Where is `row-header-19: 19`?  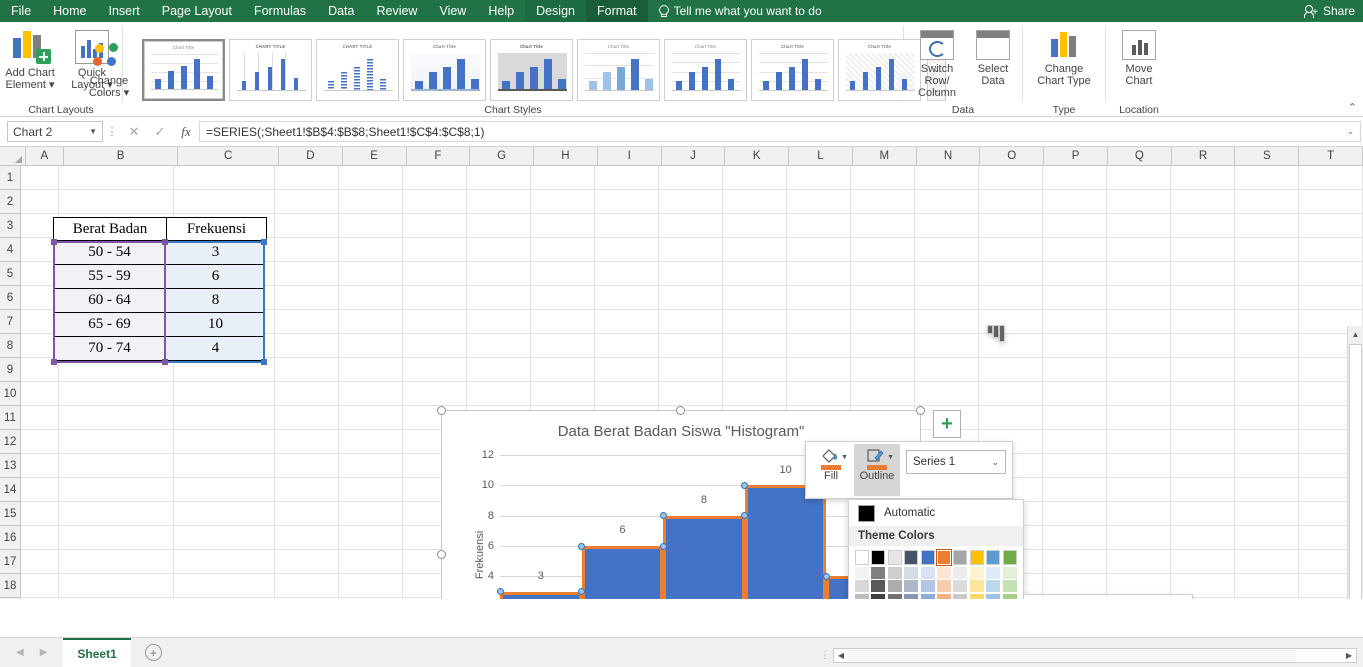 row-header-19: 19 is located at coordinates (10, 598).